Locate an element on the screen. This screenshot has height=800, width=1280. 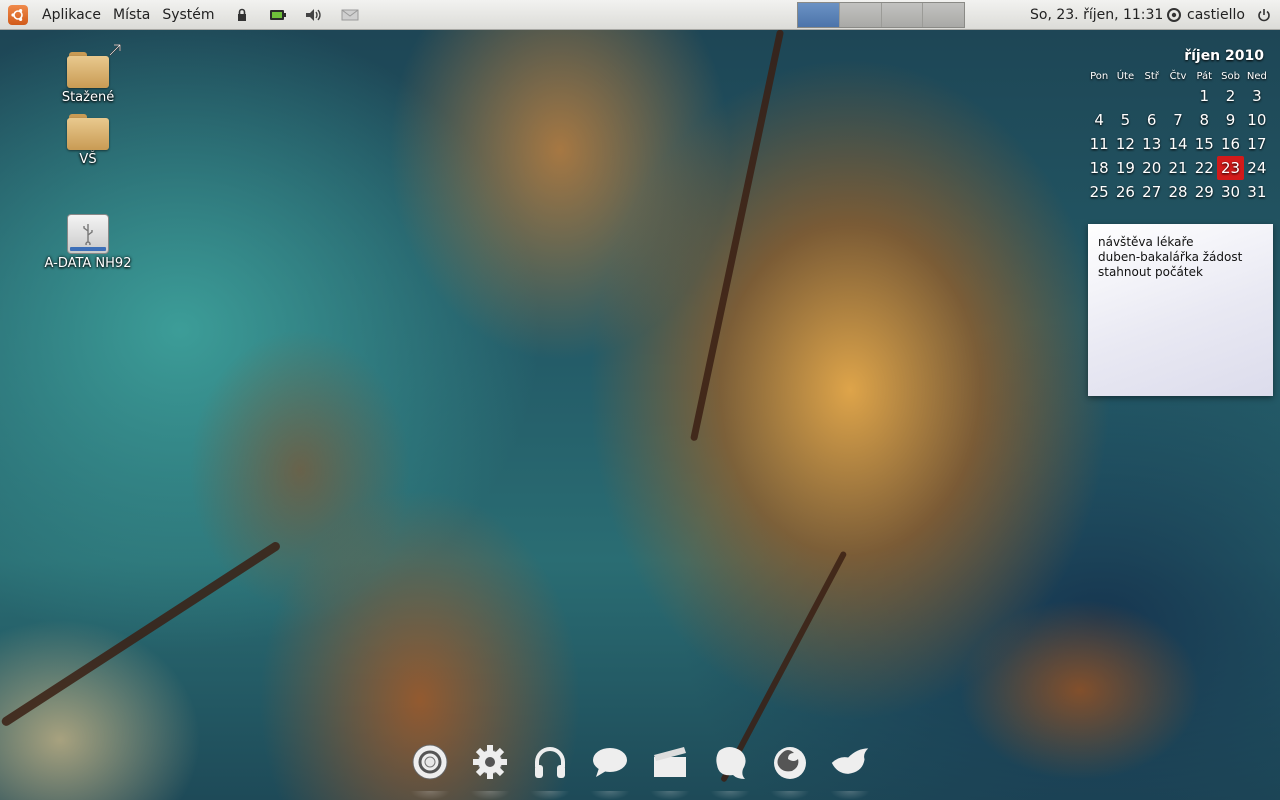
desktop-icon-label: A-DATA NH92 is located at coordinates (88, 263).